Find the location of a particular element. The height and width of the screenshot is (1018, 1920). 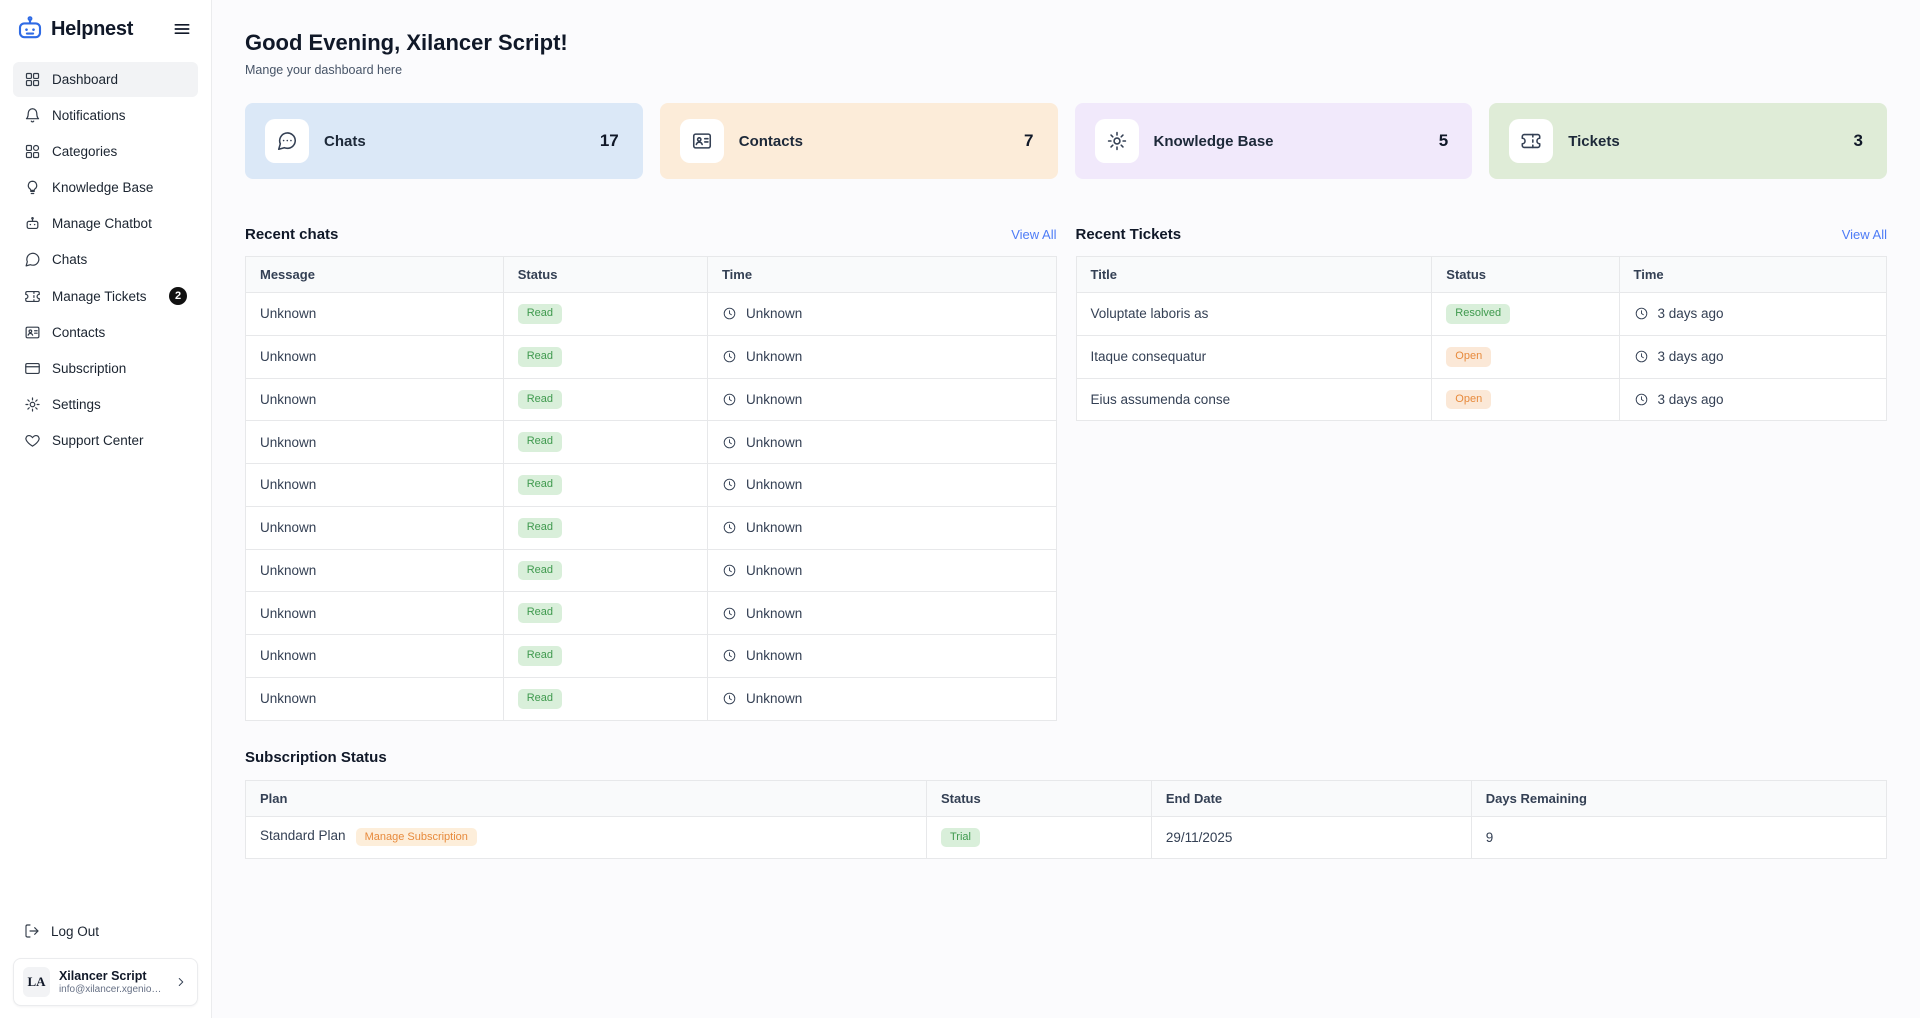

ticket-icon is located at coordinates (1531, 141).